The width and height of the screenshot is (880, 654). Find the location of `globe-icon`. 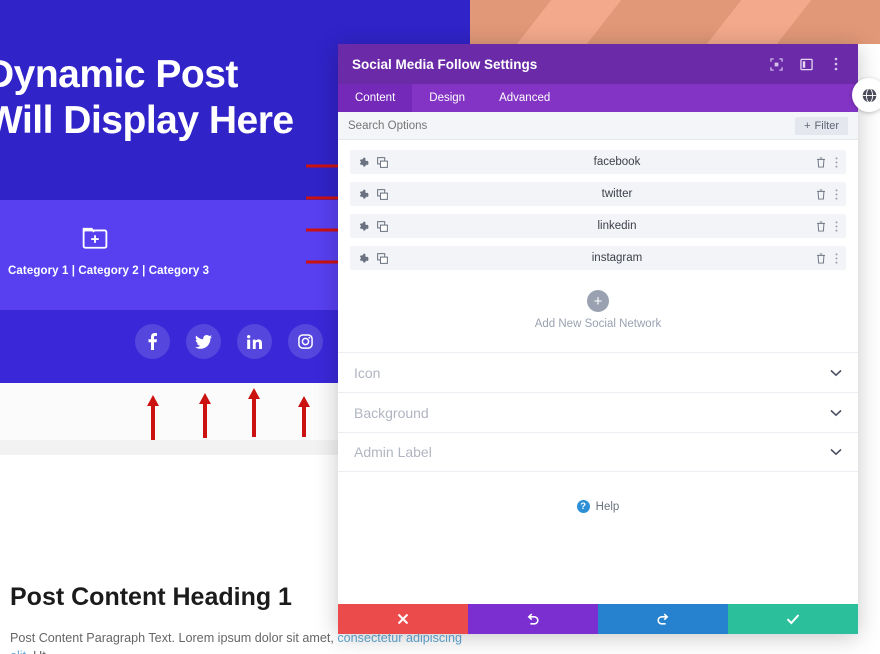

globe-icon is located at coordinates (866, 95).